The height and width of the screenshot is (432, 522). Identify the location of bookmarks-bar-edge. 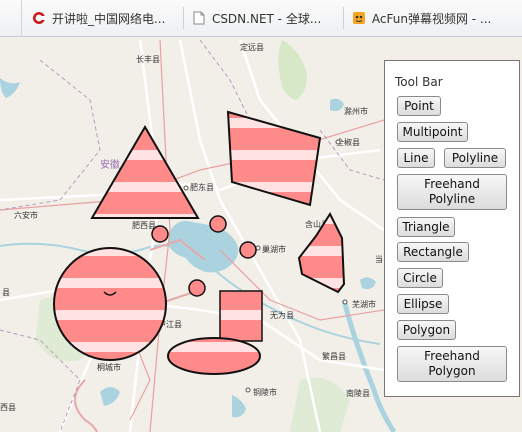
(11, 18).